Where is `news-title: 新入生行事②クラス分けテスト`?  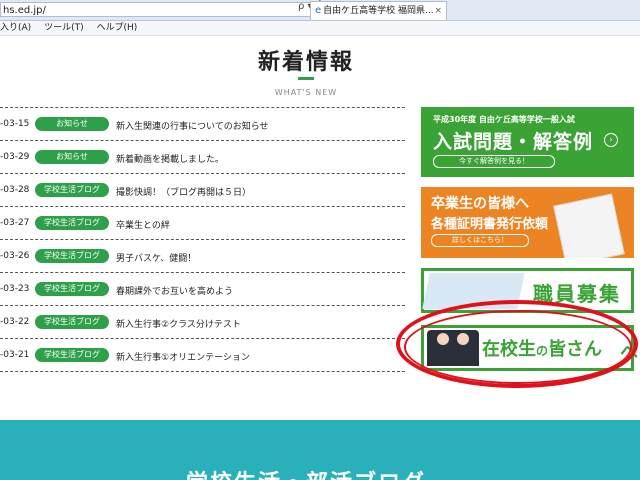
news-title: 新入生行事②クラス分けテスト is located at coordinates (178, 323).